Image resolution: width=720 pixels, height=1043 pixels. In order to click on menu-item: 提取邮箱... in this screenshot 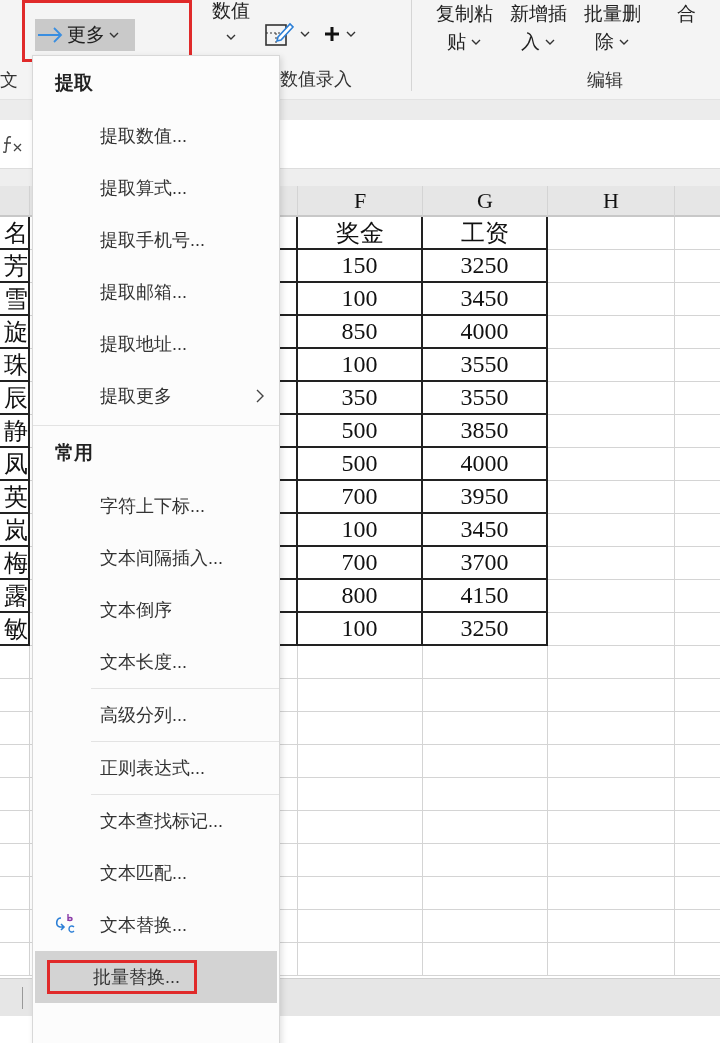, I will do `click(156, 292)`.